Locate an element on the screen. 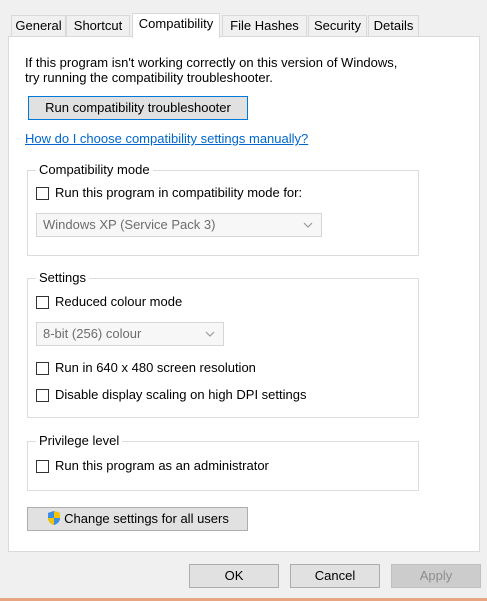  resolution-label: Run in 640 x 480 screen resolution is located at coordinates (155, 367).